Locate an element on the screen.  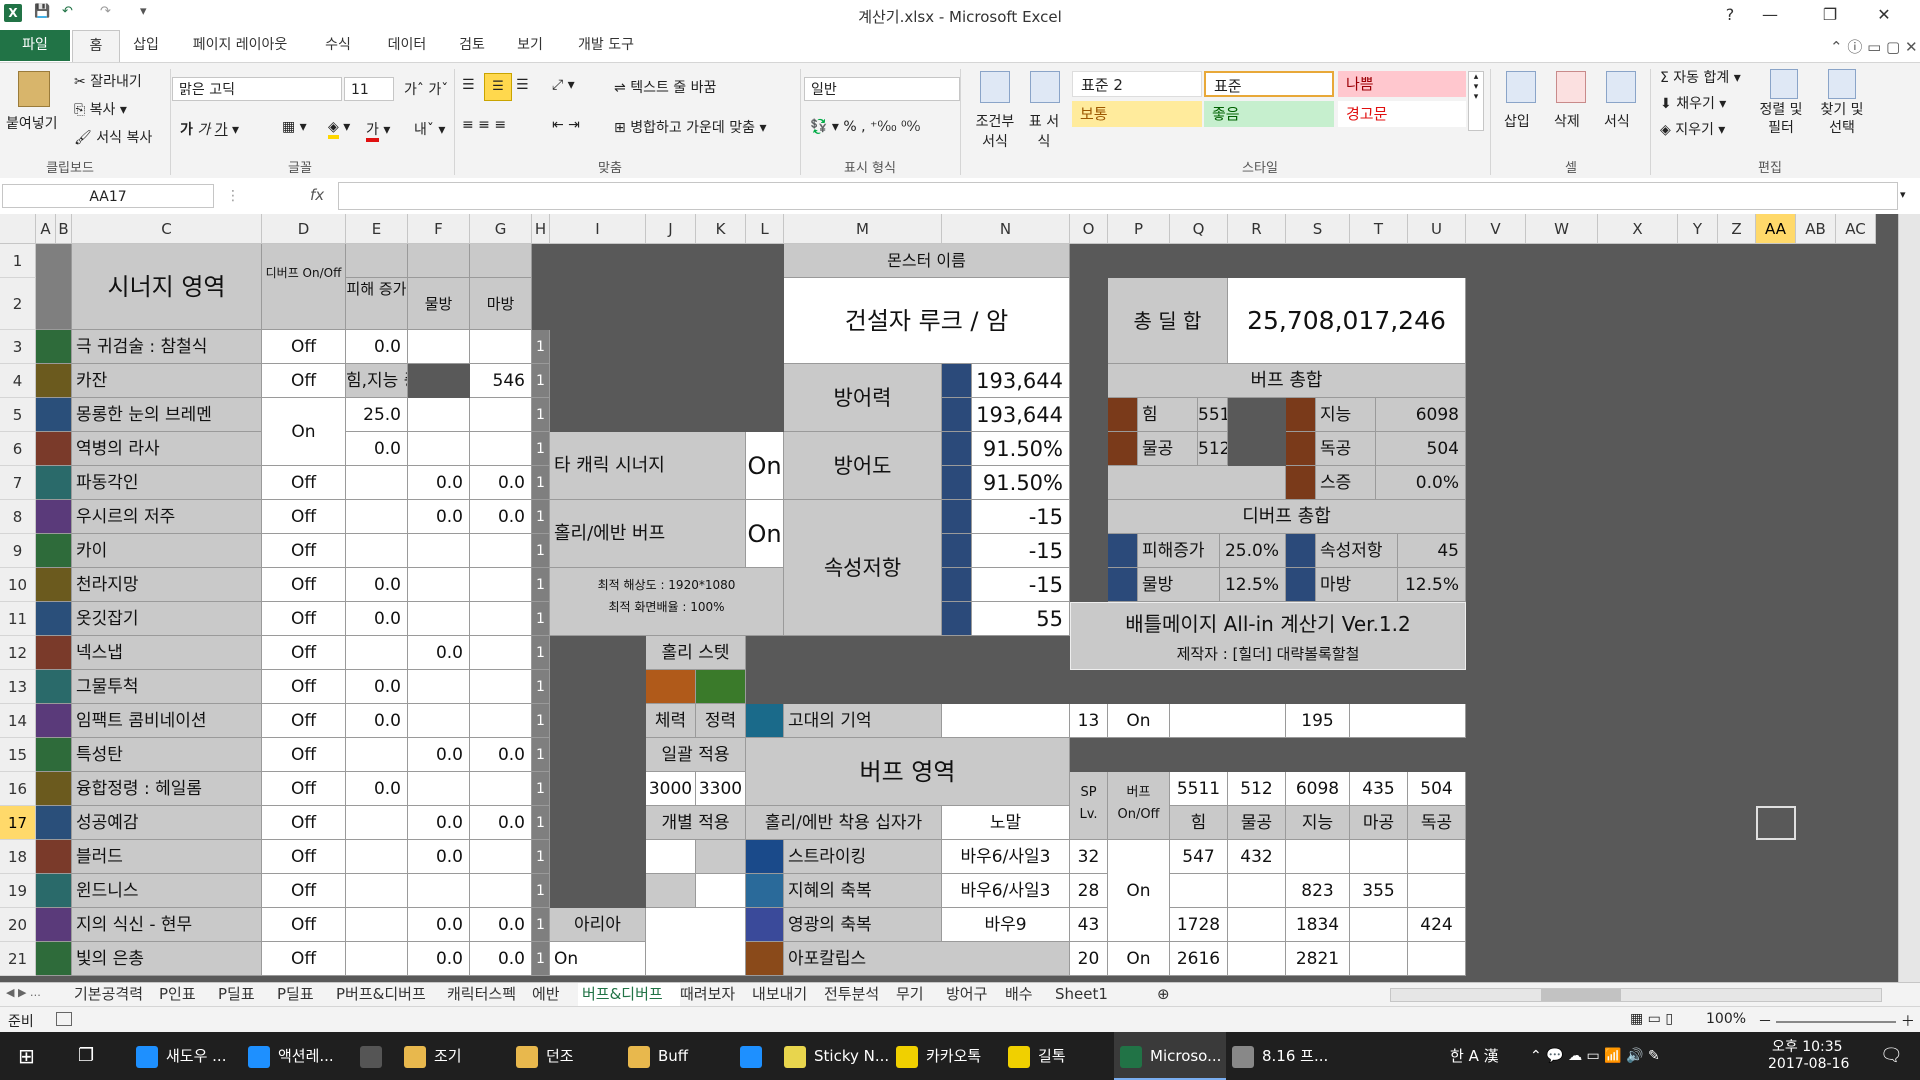
clear-button: ◈ 지우기 ▾ is located at coordinates (1692, 129).